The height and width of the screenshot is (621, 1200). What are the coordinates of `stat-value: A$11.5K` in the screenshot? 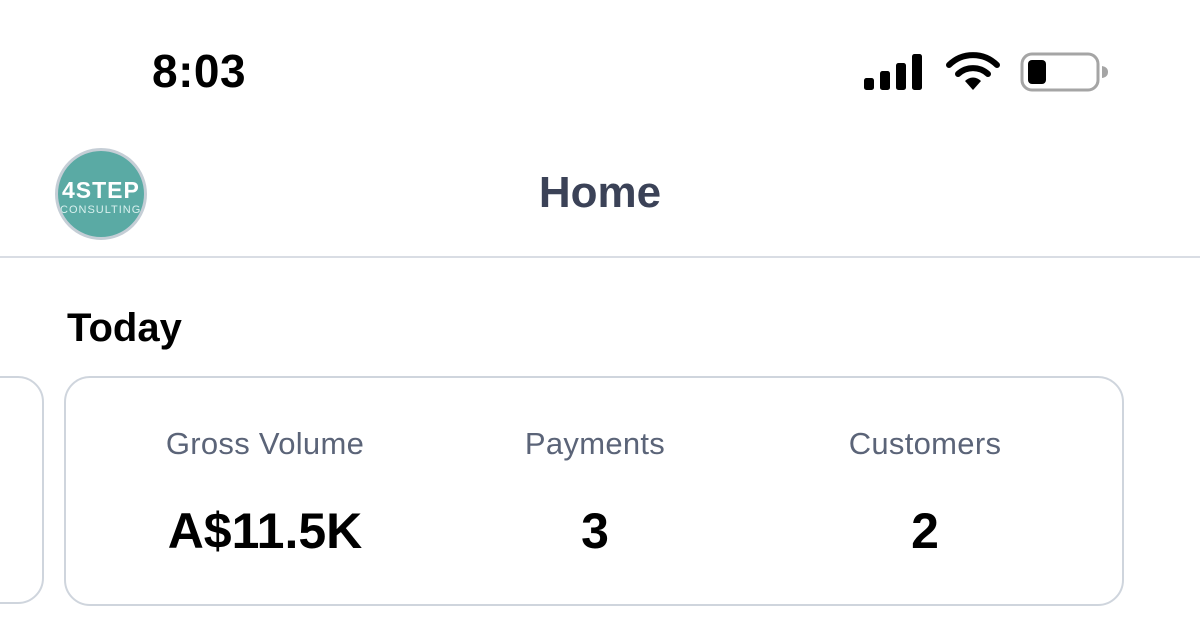 It's located at (265, 531).